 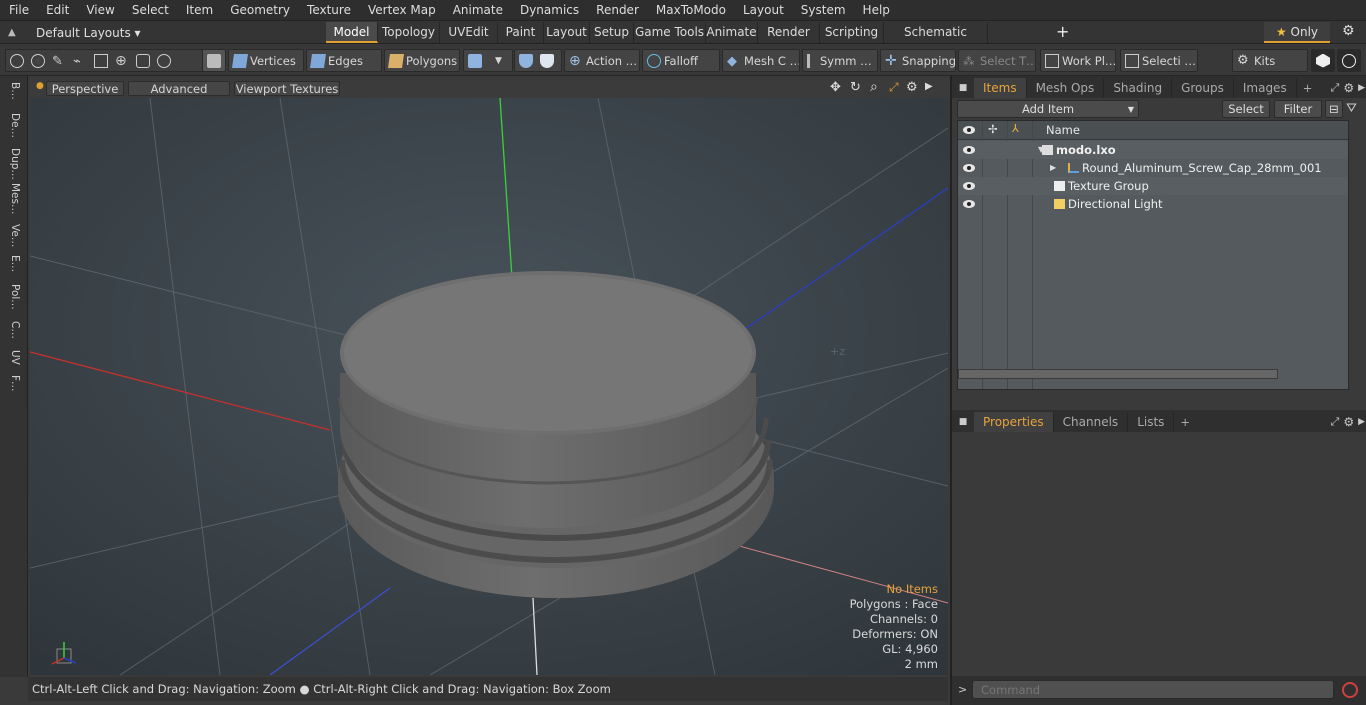 I want to click on advanced-button: Advanced, so click(x=179, y=88).